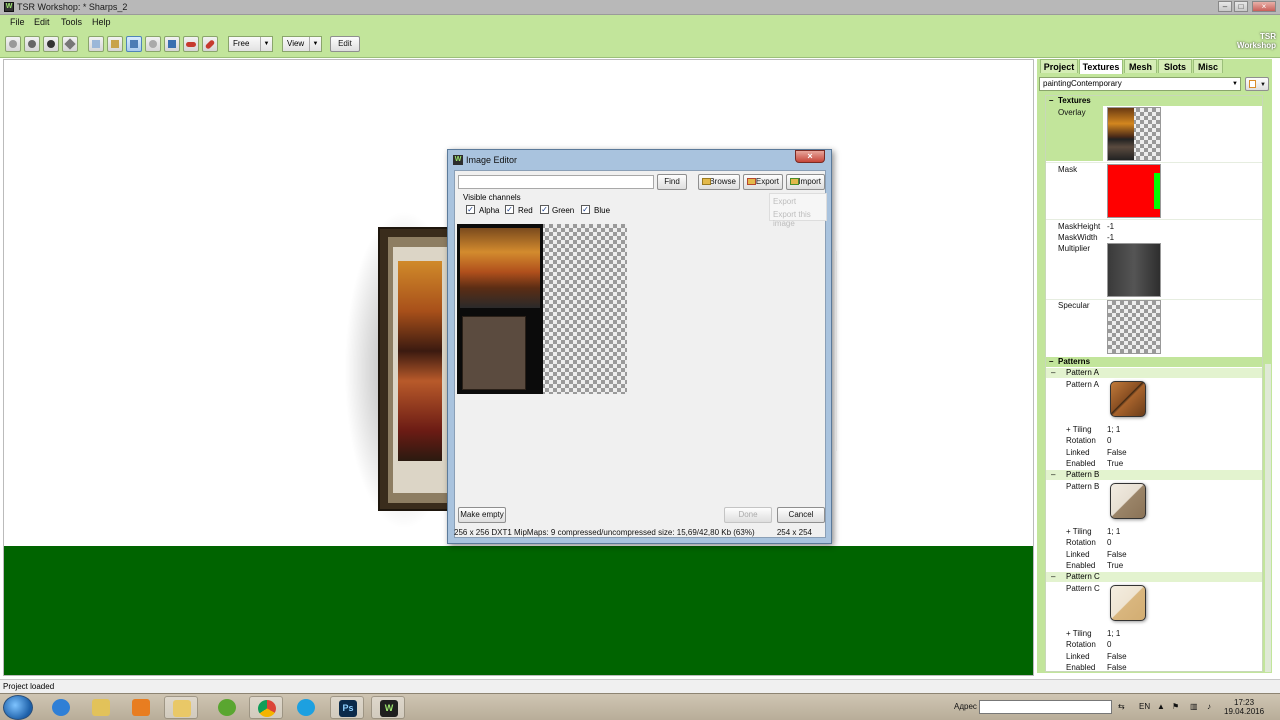 The width and height of the screenshot is (1280, 720). I want to click on bones-icon, so click(115, 44).